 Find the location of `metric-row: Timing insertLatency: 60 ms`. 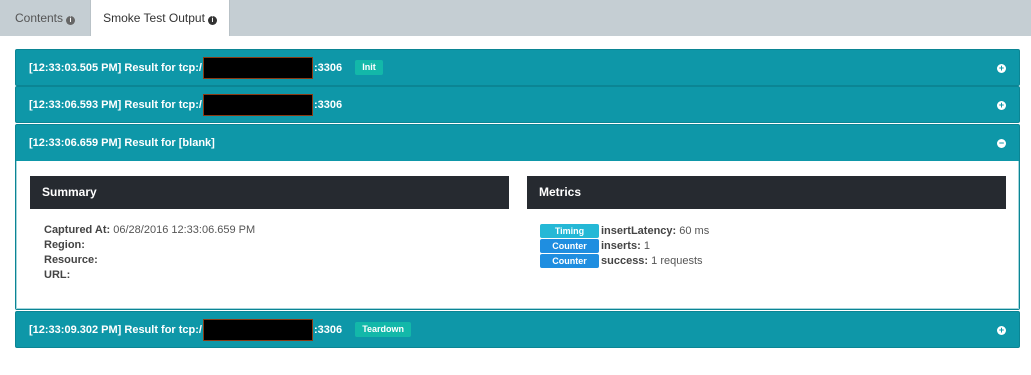

metric-row: Timing insertLatency: 60 ms is located at coordinates (624, 231).